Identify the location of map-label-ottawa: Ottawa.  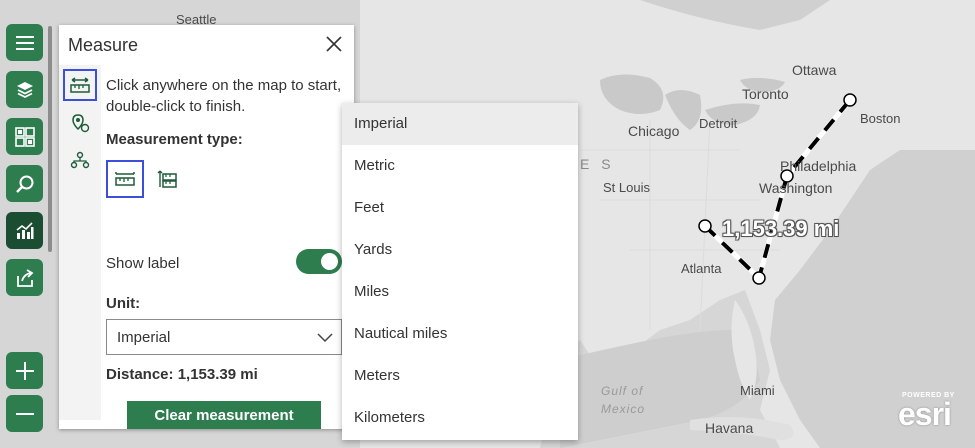
(814, 70).